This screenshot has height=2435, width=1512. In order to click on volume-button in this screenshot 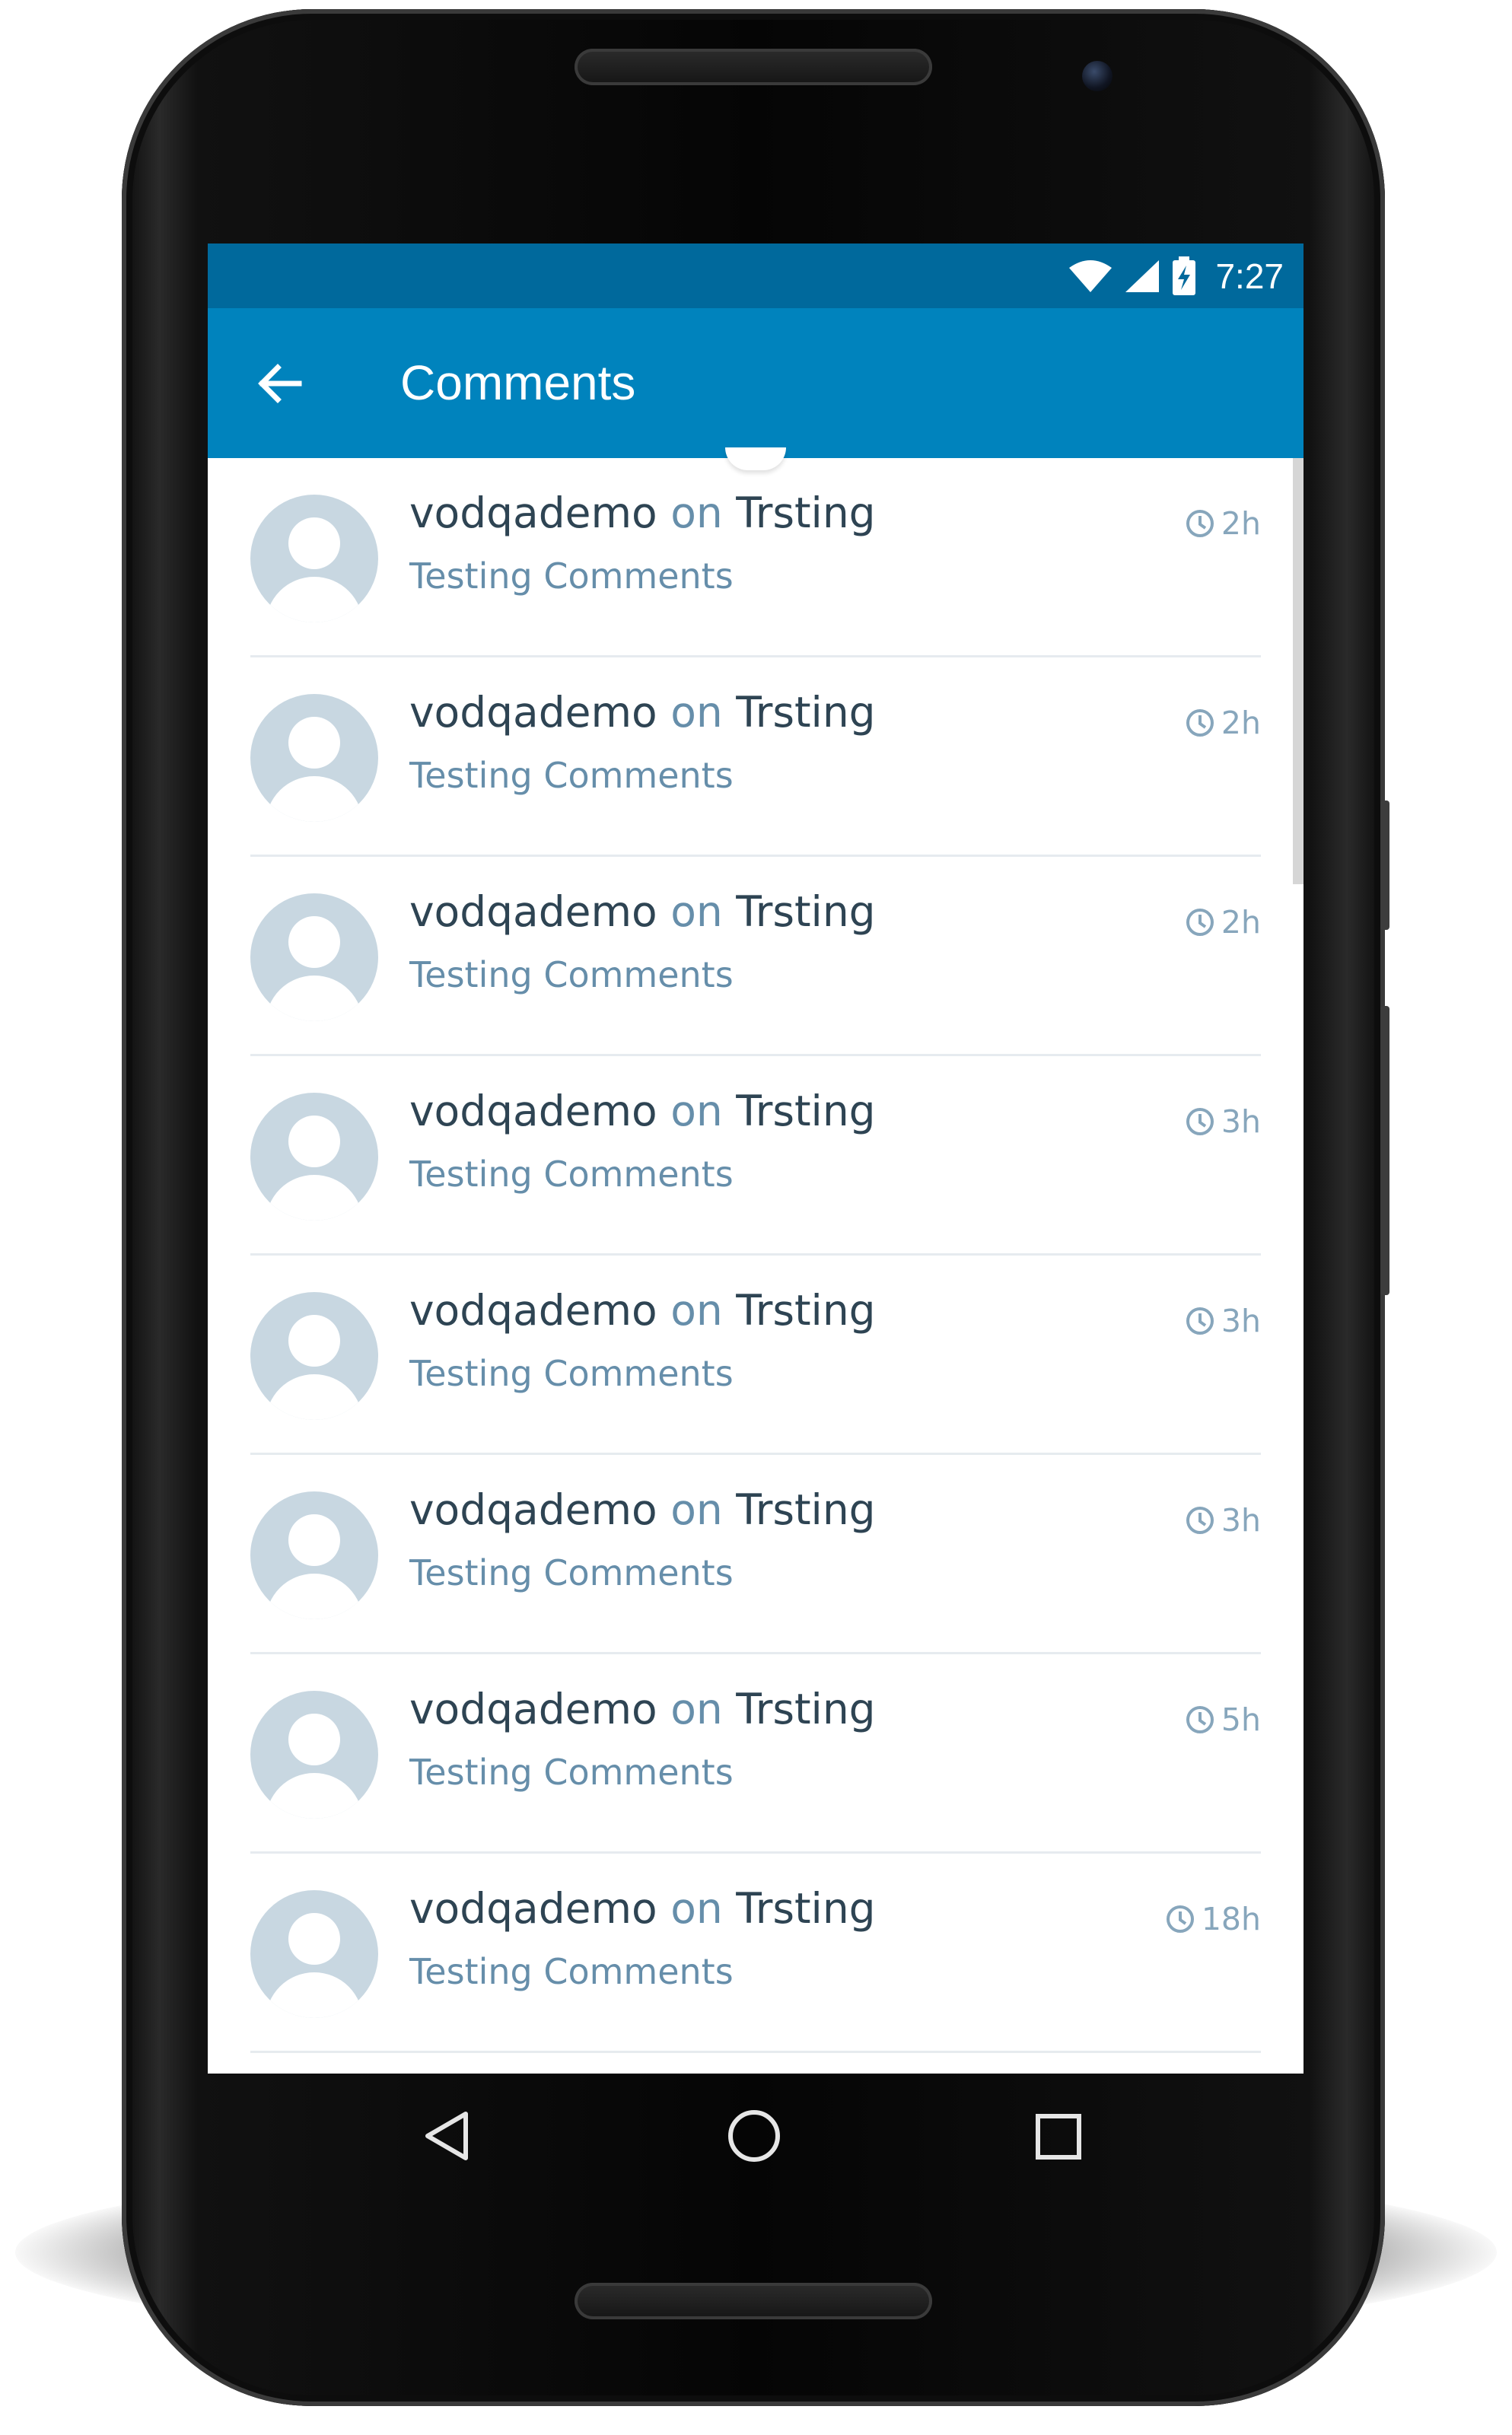, I will do `click(1384, 1150)`.